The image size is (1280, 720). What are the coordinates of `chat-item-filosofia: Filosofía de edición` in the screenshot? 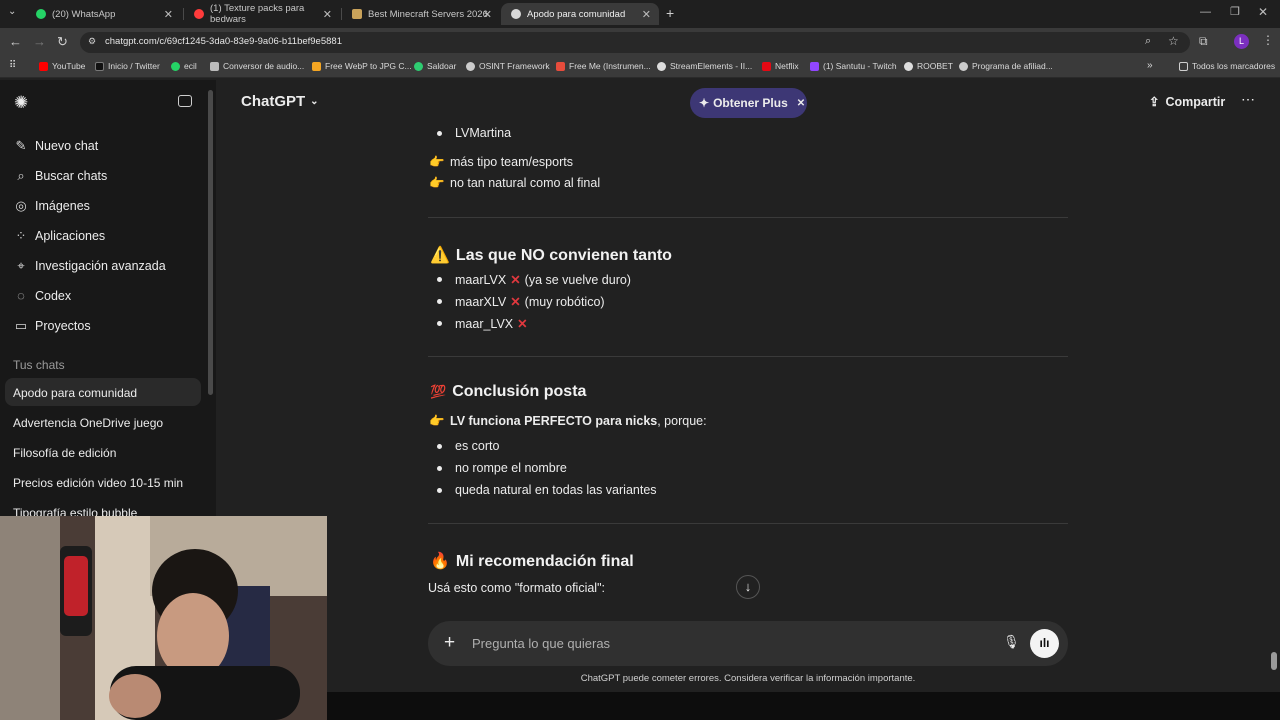 It's located at (64, 453).